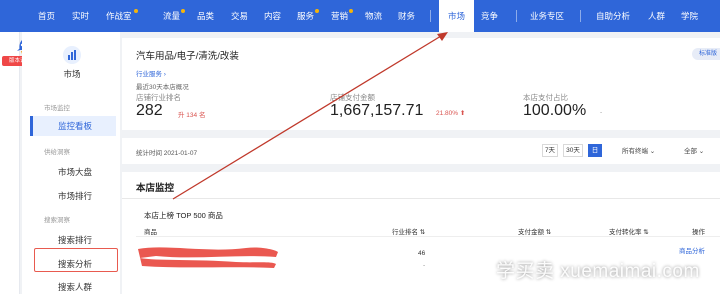 The height and width of the screenshot is (294, 720). What do you see at coordinates (73, 172) in the screenshot?
I see `sidebar-item-market-overview: 市场大盘` at bounding box center [73, 172].